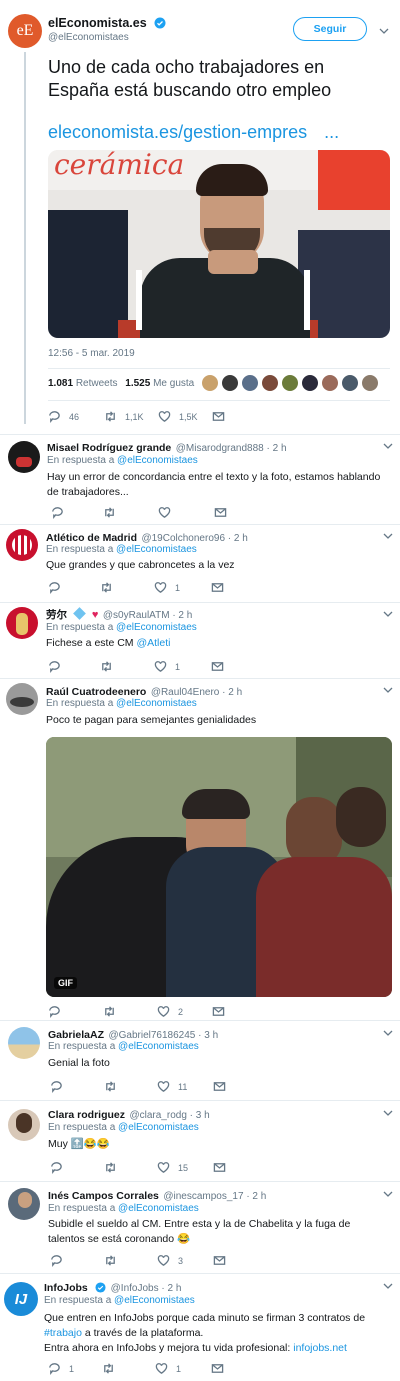 The image size is (400, 1381). I want to click on reply-button: 46, so click(63, 416).